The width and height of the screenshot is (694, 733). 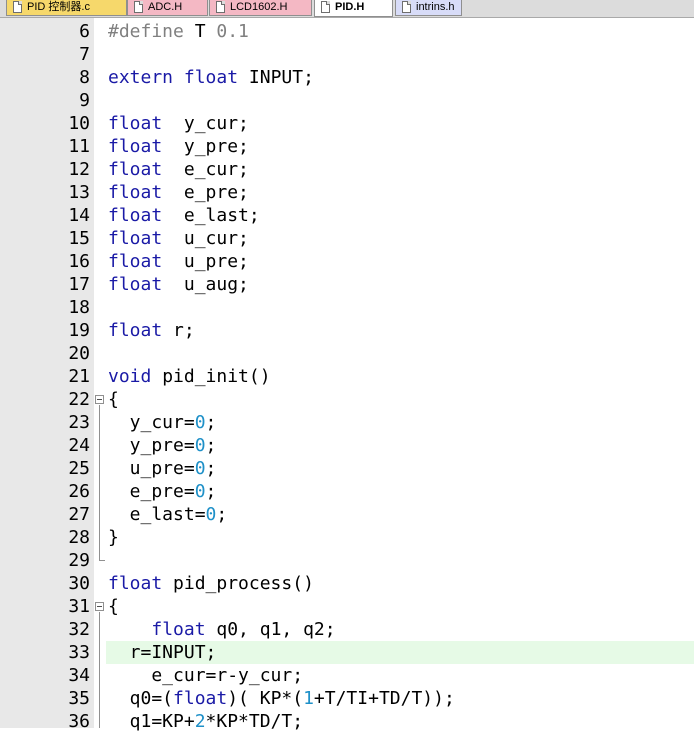 What do you see at coordinates (168, 514) in the screenshot?
I see `code-line: e_last=0;` at bounding box center [168, 514].